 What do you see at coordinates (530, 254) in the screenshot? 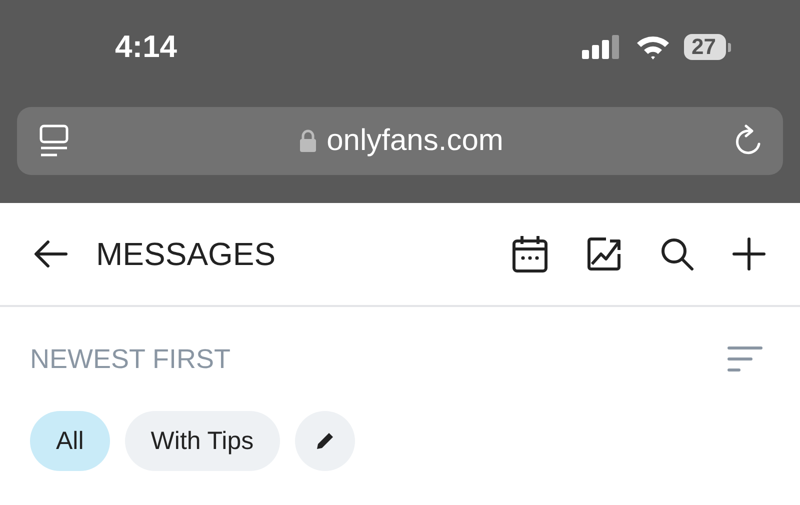
I see `calendar-icon` at bounding box center [530, 254].